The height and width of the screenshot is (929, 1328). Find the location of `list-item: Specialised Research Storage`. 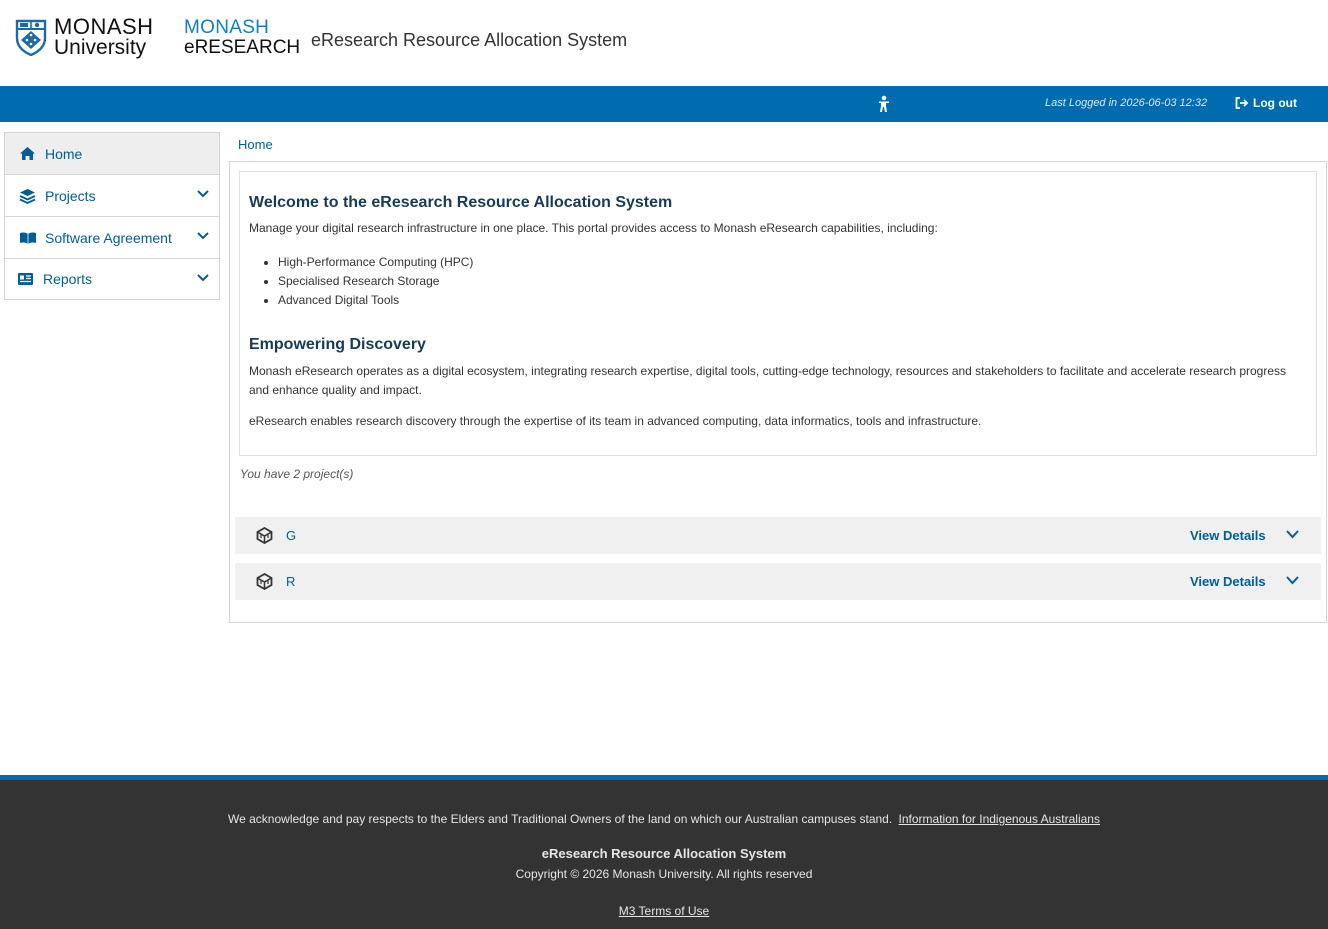

list-item: Specialised Research Storage is located at coordinates (375, 281).